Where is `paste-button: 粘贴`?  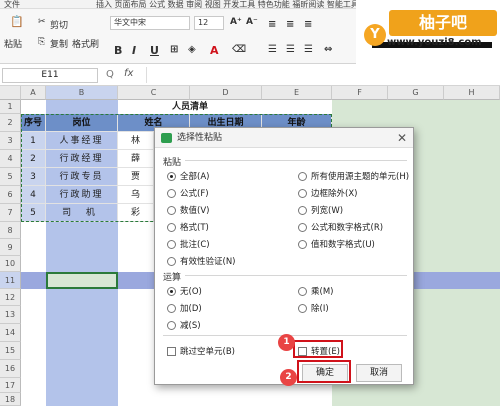 paste-button: 粘贴 is located at coordinates (13, 43).